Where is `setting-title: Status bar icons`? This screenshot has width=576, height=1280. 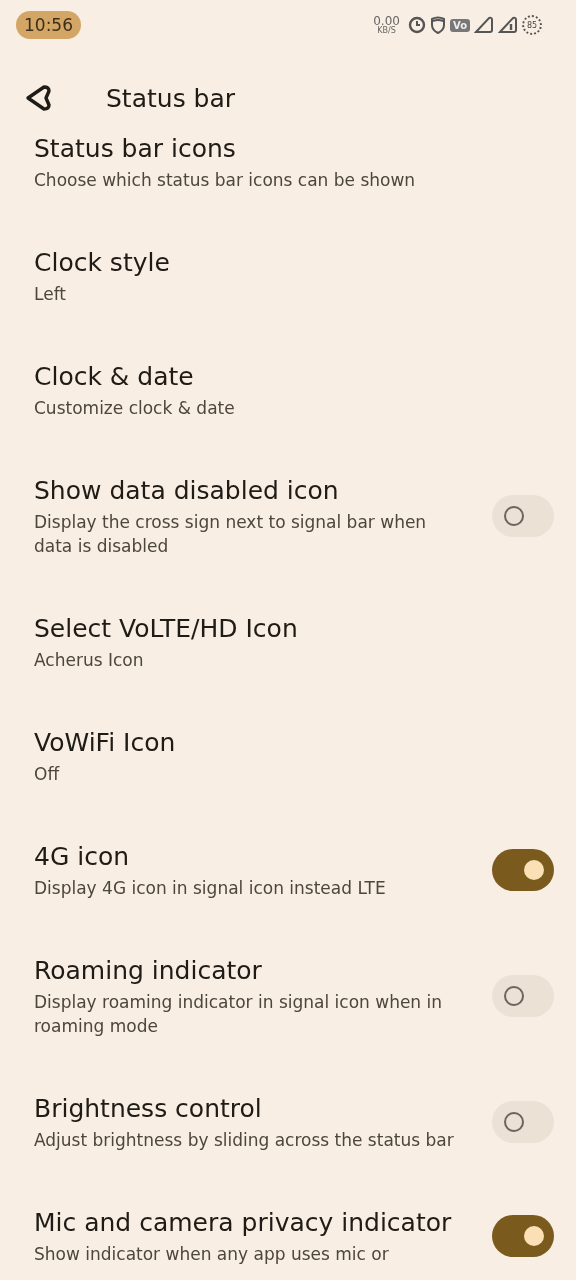 setting-title: Status bar icons is located at coordinates (135, 149).